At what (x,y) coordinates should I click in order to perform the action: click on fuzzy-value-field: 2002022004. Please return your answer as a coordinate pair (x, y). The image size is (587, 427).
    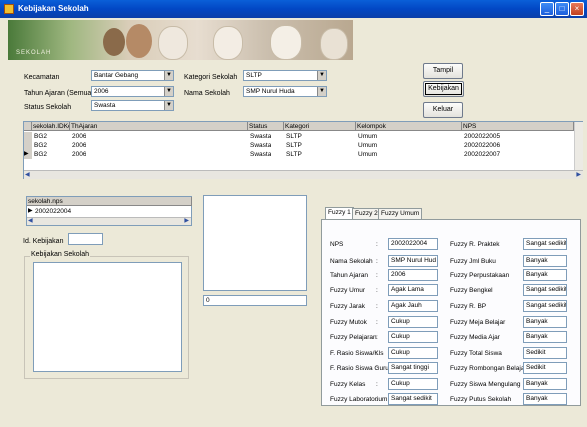
    Looking at the image, I should click on (413, 244).